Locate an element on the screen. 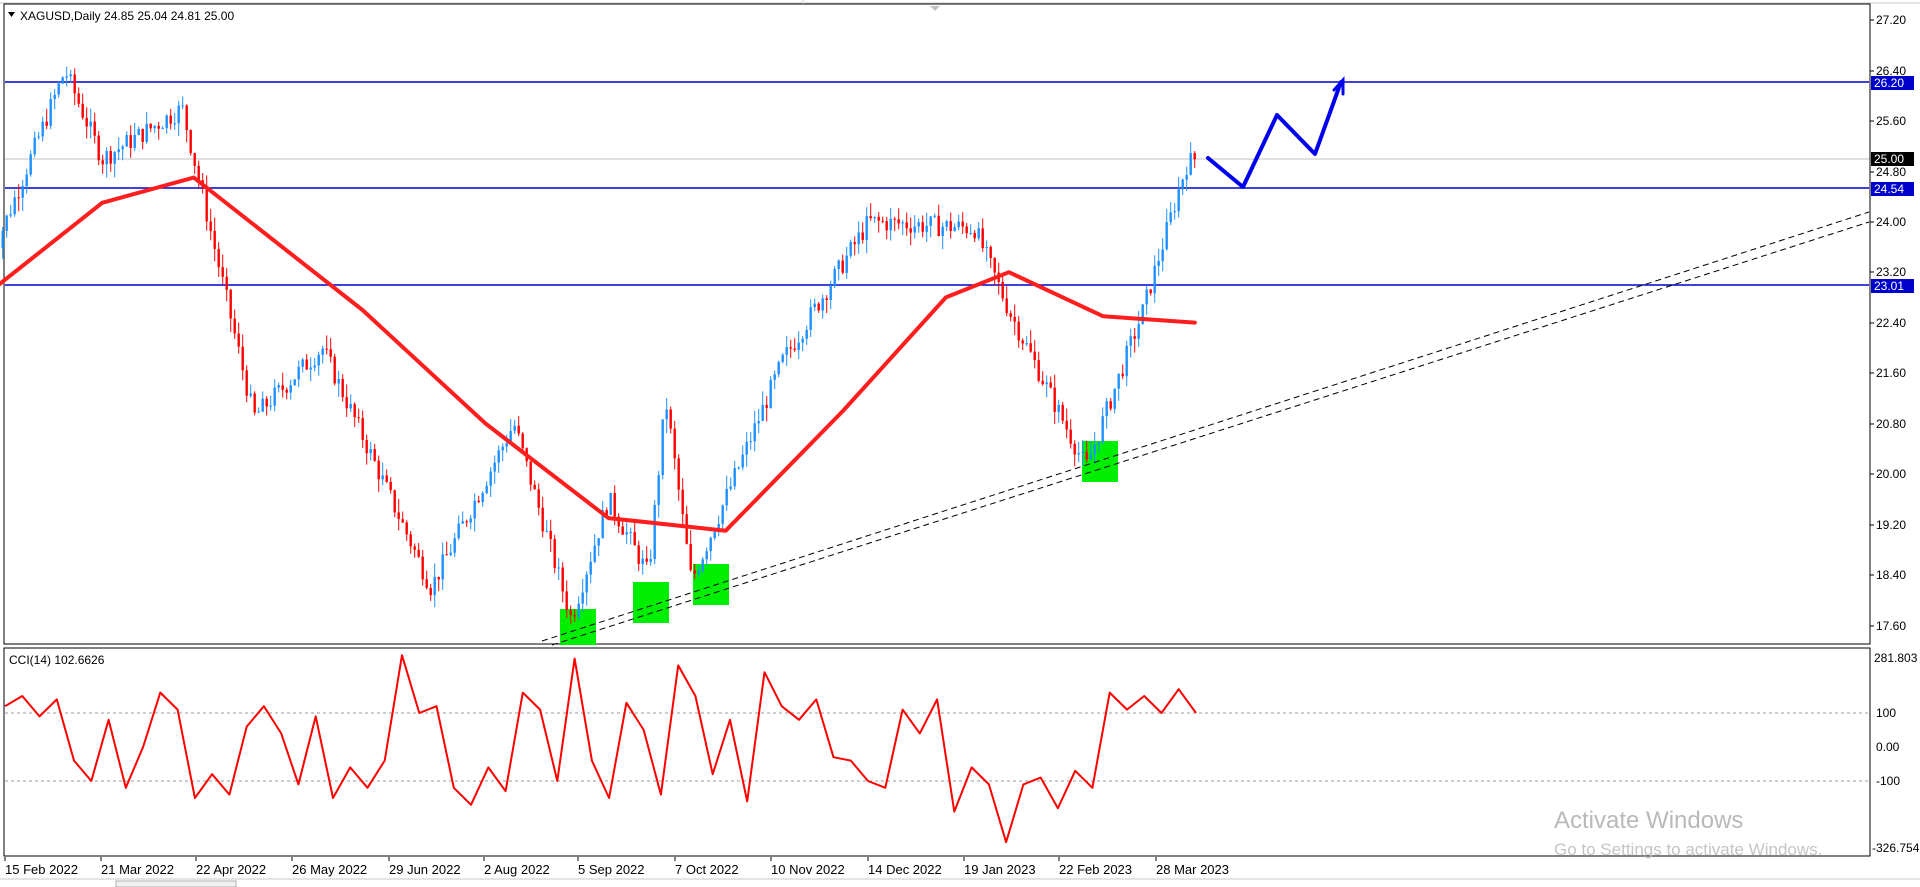 This screenshot has width=1920, height=887. price-label: 23.20 is located at coordinates (1891, 272).